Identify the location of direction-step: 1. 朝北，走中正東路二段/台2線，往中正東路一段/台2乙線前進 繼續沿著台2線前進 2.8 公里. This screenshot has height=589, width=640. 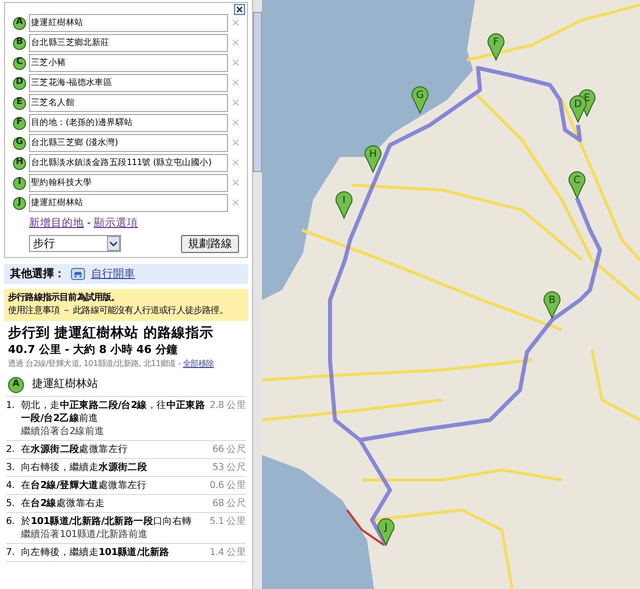
(126, 418).